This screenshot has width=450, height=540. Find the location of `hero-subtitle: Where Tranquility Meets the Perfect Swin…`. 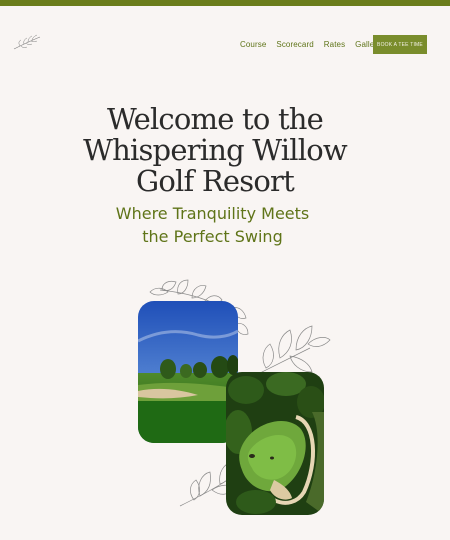

hero-subtitle: Where Tranquility Meets the Perfect Swin… is located at coordinates (212, 225).